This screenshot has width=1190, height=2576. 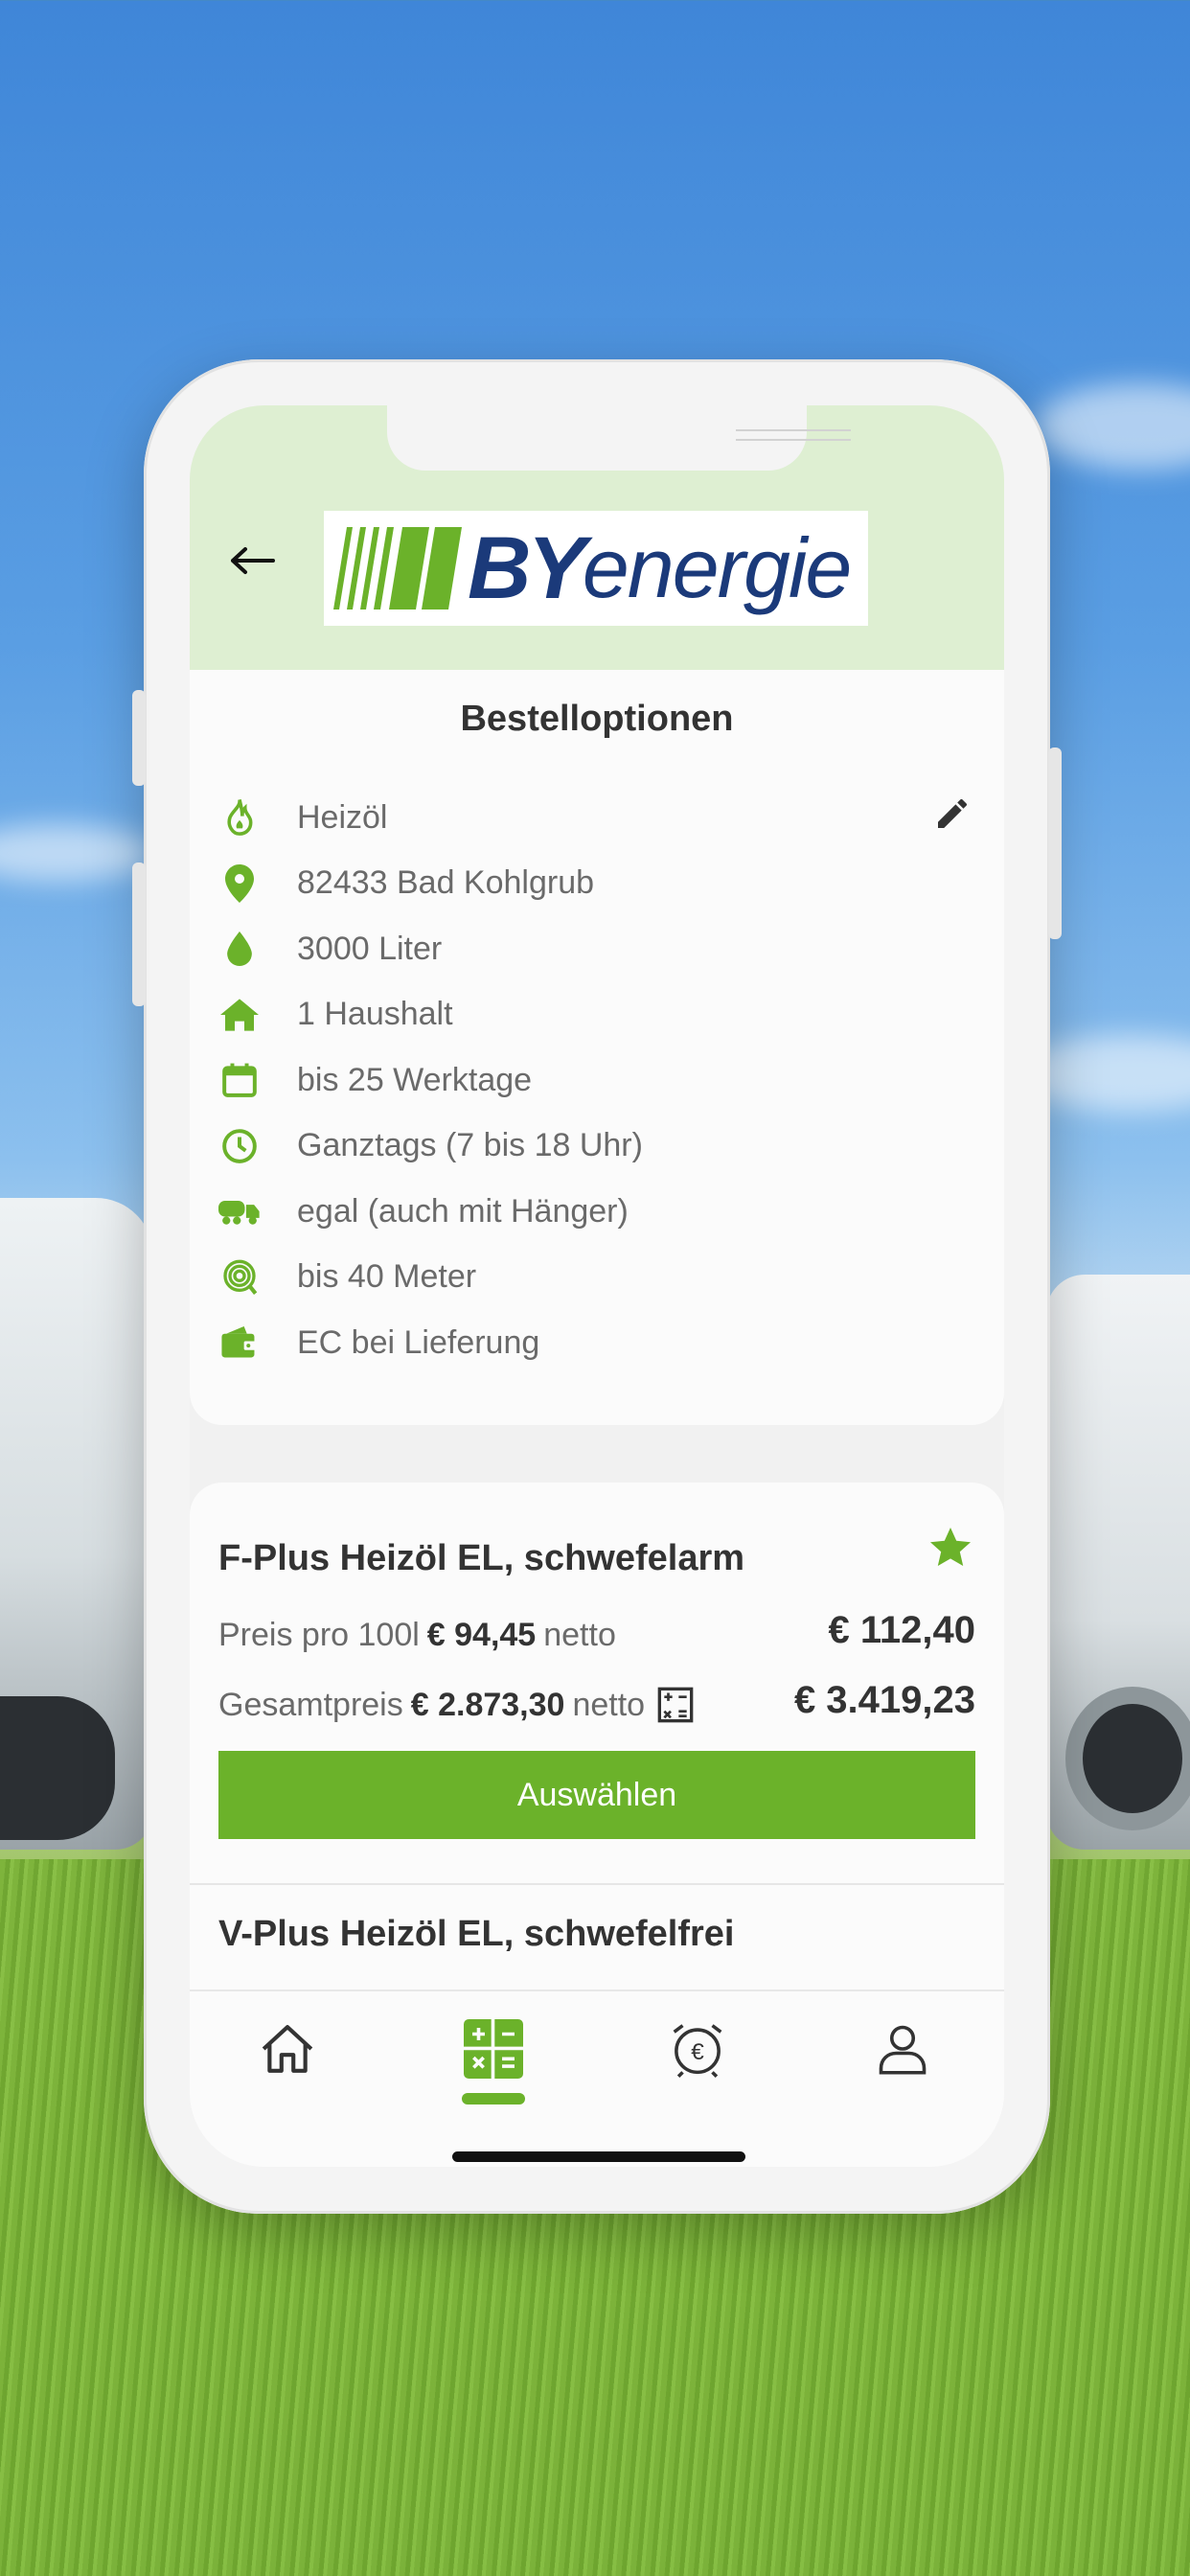 I want to click on back-arrow-icon, so click(x=253, y=560).